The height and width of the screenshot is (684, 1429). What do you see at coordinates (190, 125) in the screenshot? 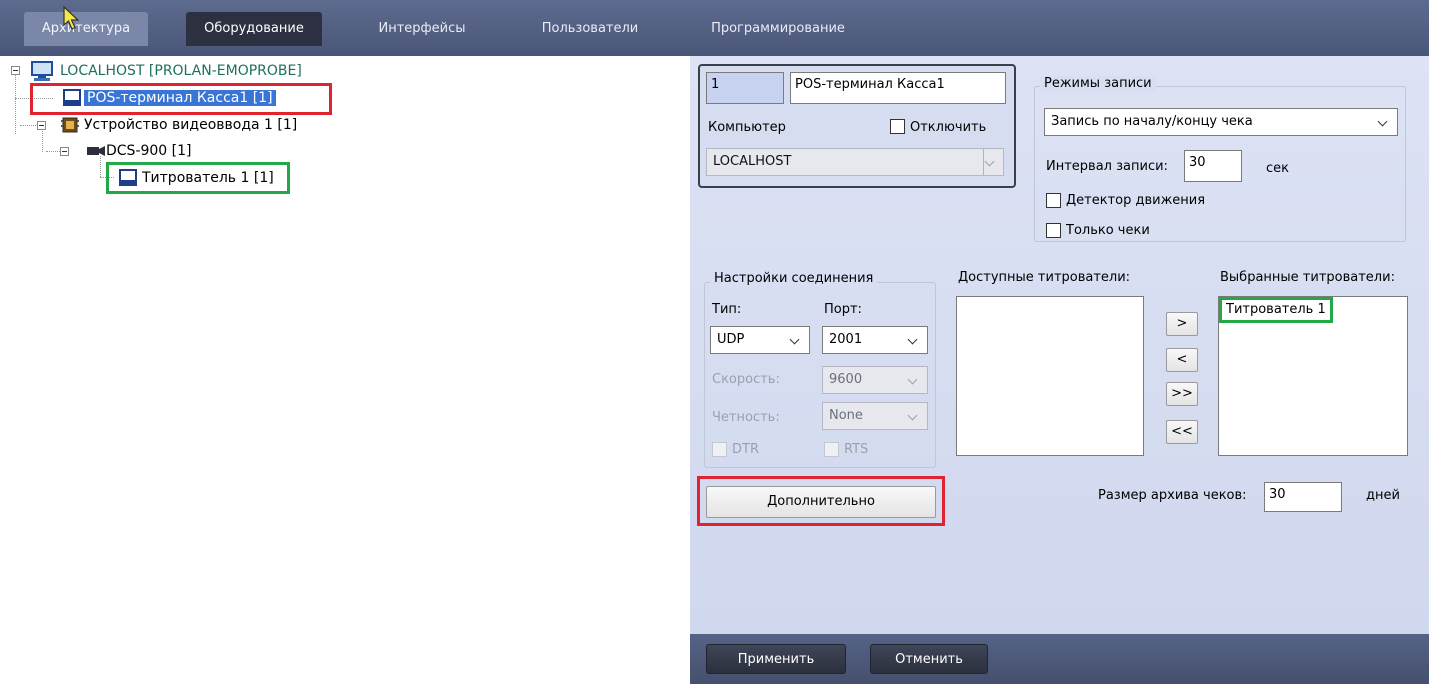
I see `tree-node-video-device: Устройство видеоввода 1 [1]` at bounding box center [190, 125].